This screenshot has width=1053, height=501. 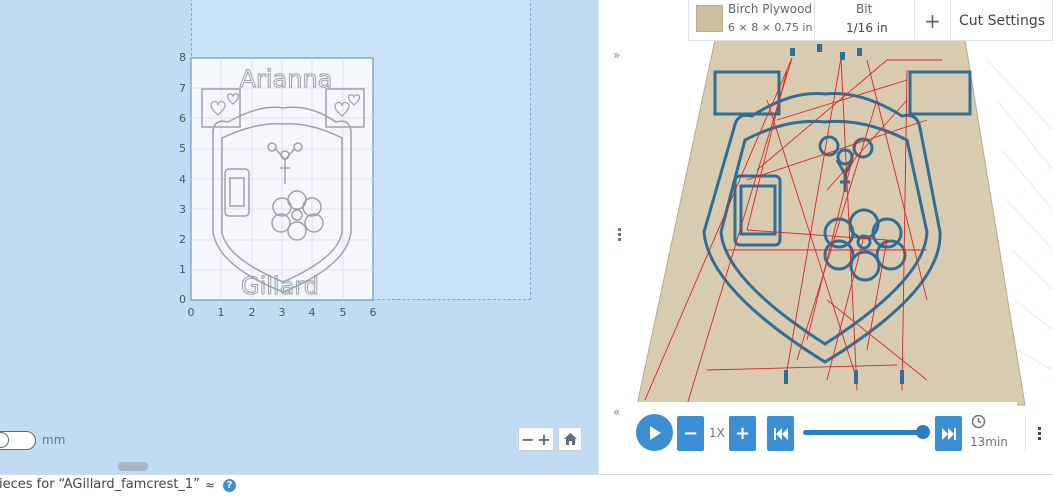 I want to click on pane-splitter, so click(x=612, y=237).